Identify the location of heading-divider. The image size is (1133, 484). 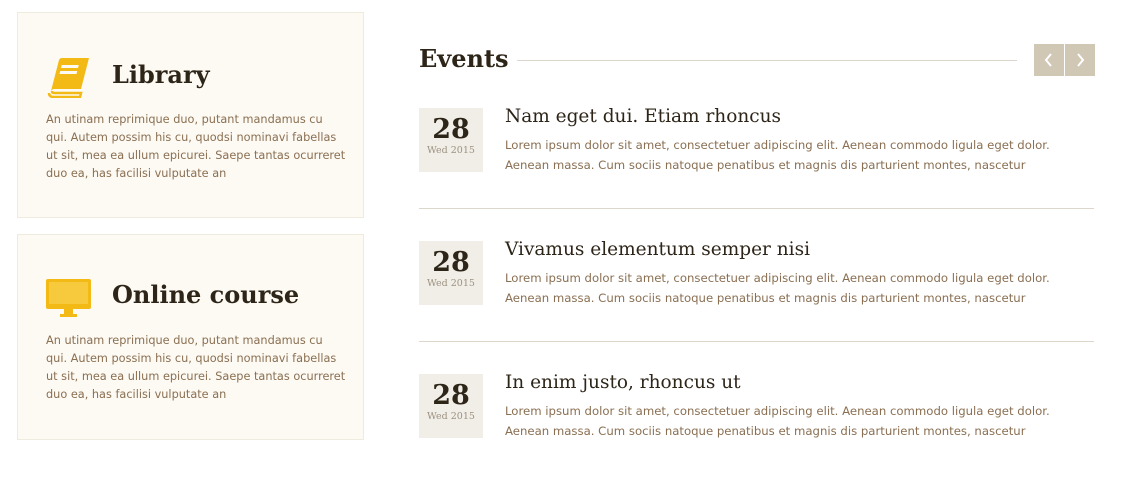
(767, 60).